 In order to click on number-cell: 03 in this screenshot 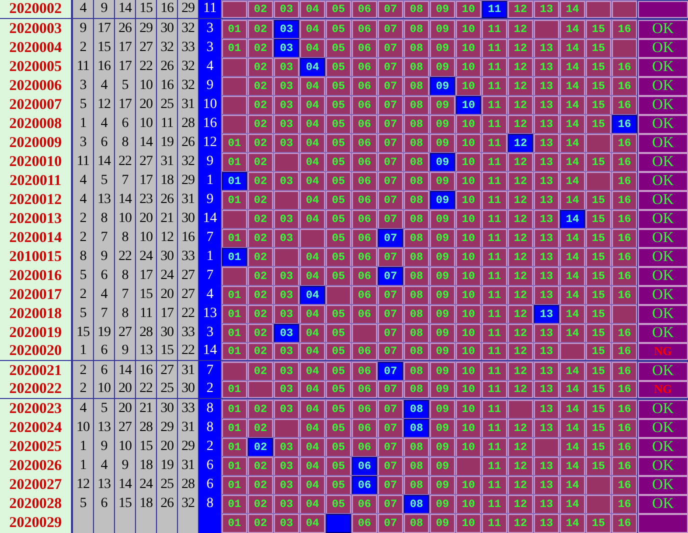, I will do `click(286, 238)`.